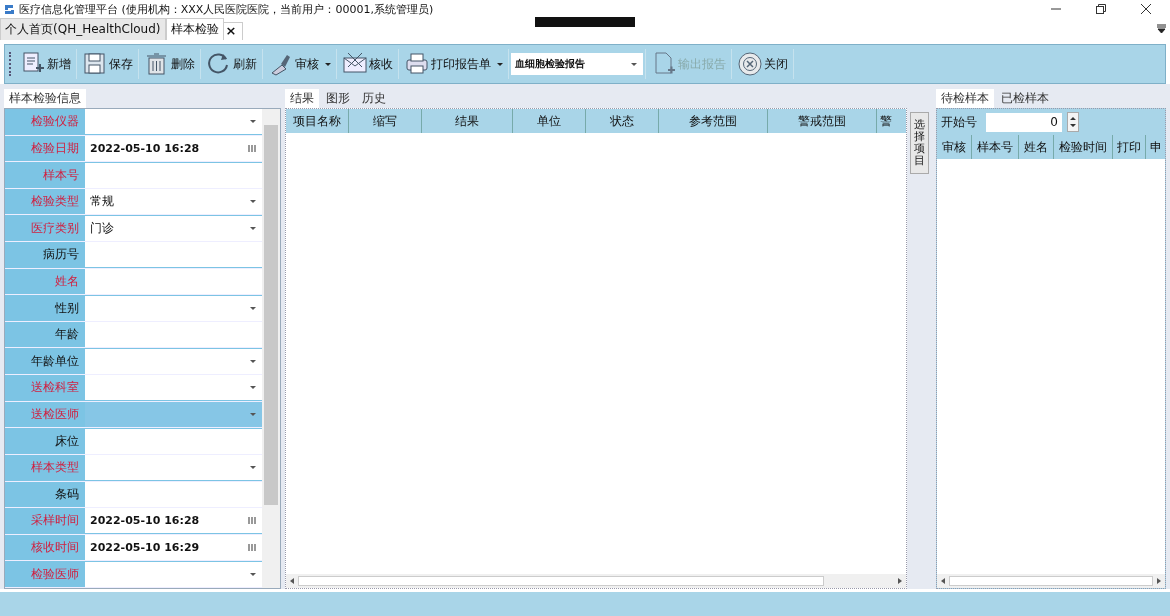 The width and height of the screenshot is (1170, 616). What do you see at coordinates (10, 9) in the screenshot?
I see `app-logo-icon` at bounding box center [10, 9].